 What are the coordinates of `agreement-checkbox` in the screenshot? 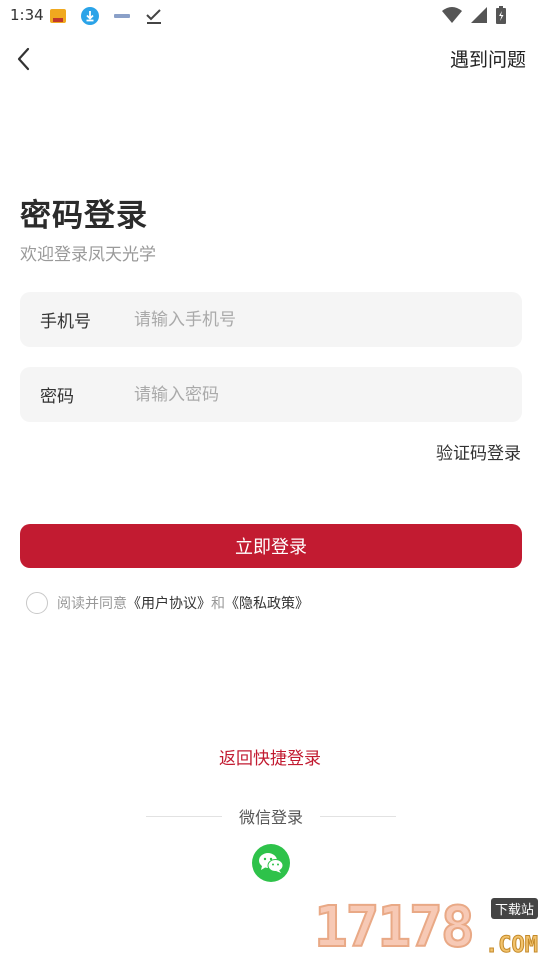 It's located at (37, 603).